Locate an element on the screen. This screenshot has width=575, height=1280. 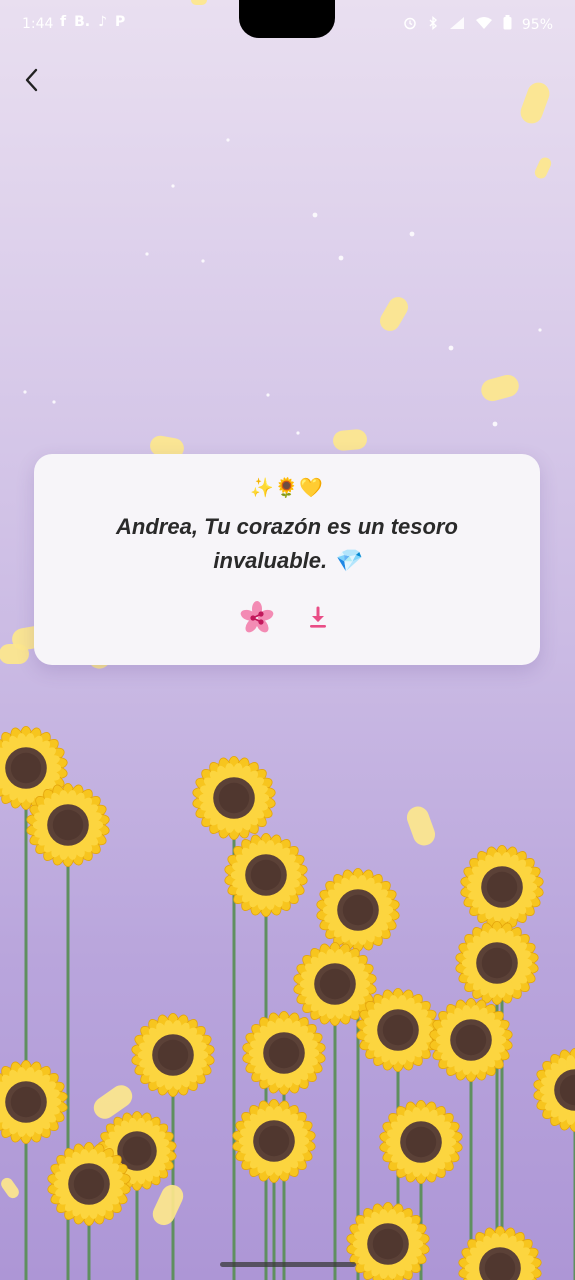
back-button is located at coordinates (32, 80).